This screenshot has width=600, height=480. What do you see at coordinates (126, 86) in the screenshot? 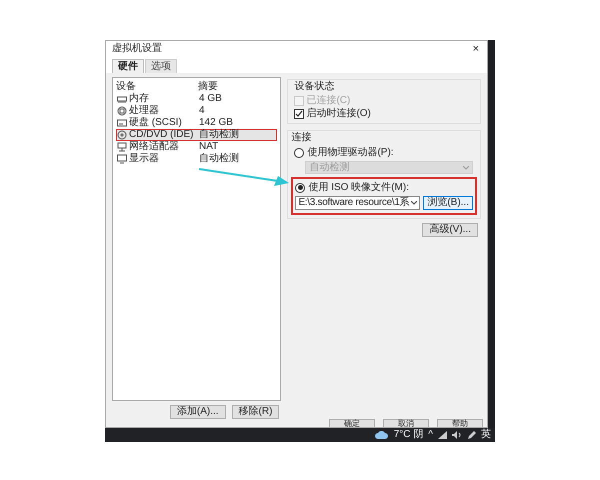
I see `column-header: 设备` at bounding box center [126, 86].